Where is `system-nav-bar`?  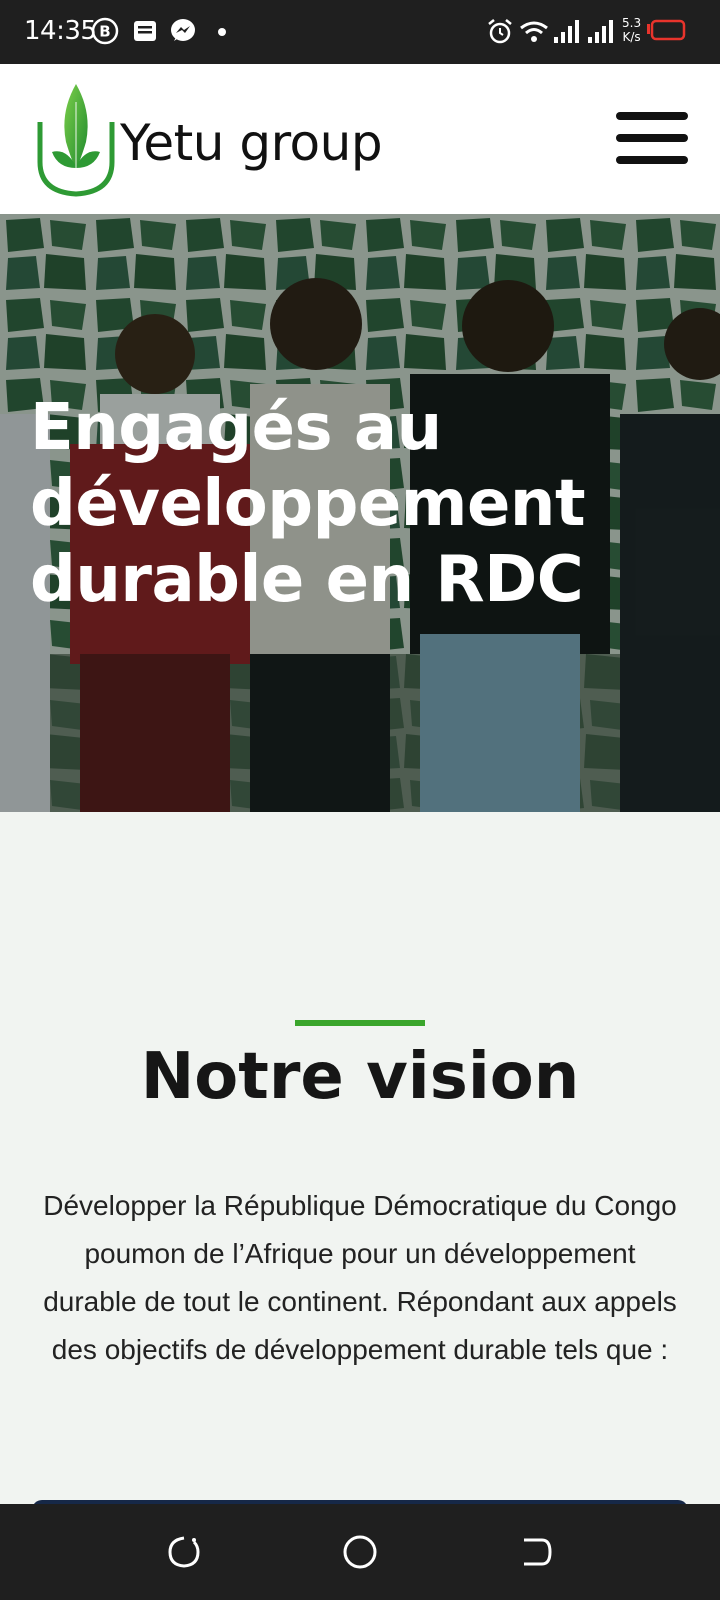
system-nav-bar is located at coordinates (360, 1552).